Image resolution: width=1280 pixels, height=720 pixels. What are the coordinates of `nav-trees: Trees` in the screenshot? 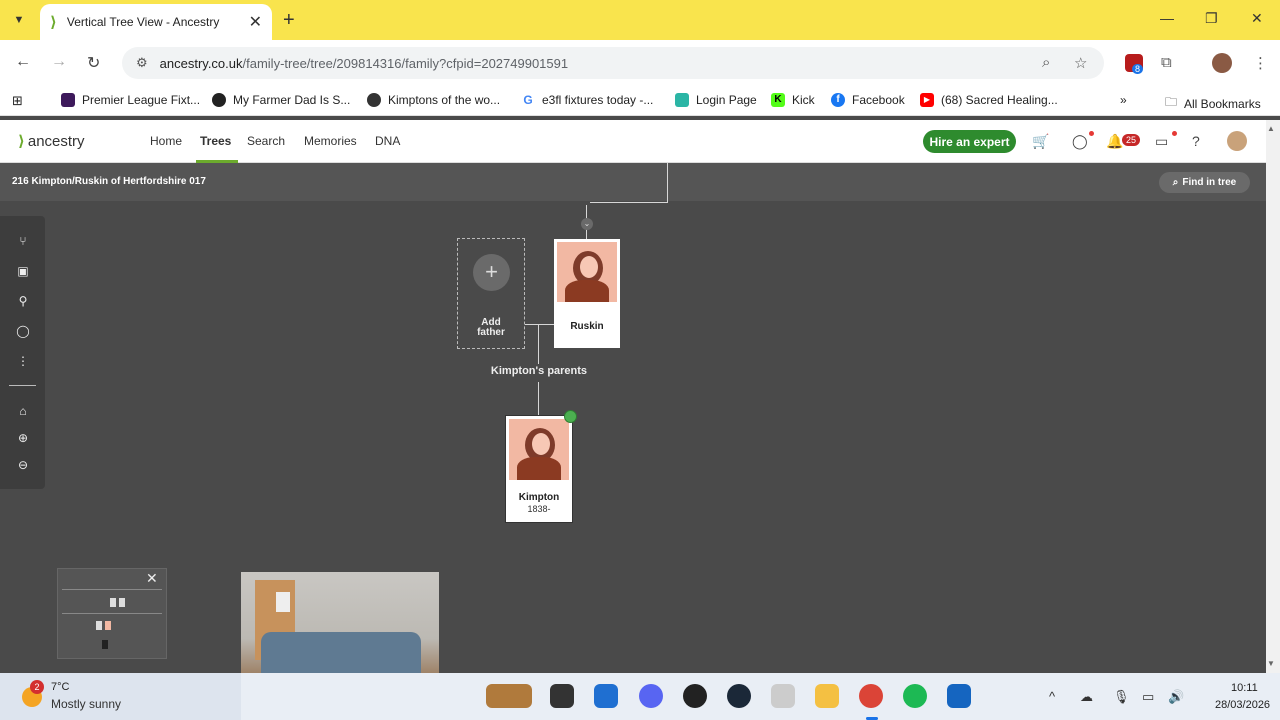 It's located at (215, 141).